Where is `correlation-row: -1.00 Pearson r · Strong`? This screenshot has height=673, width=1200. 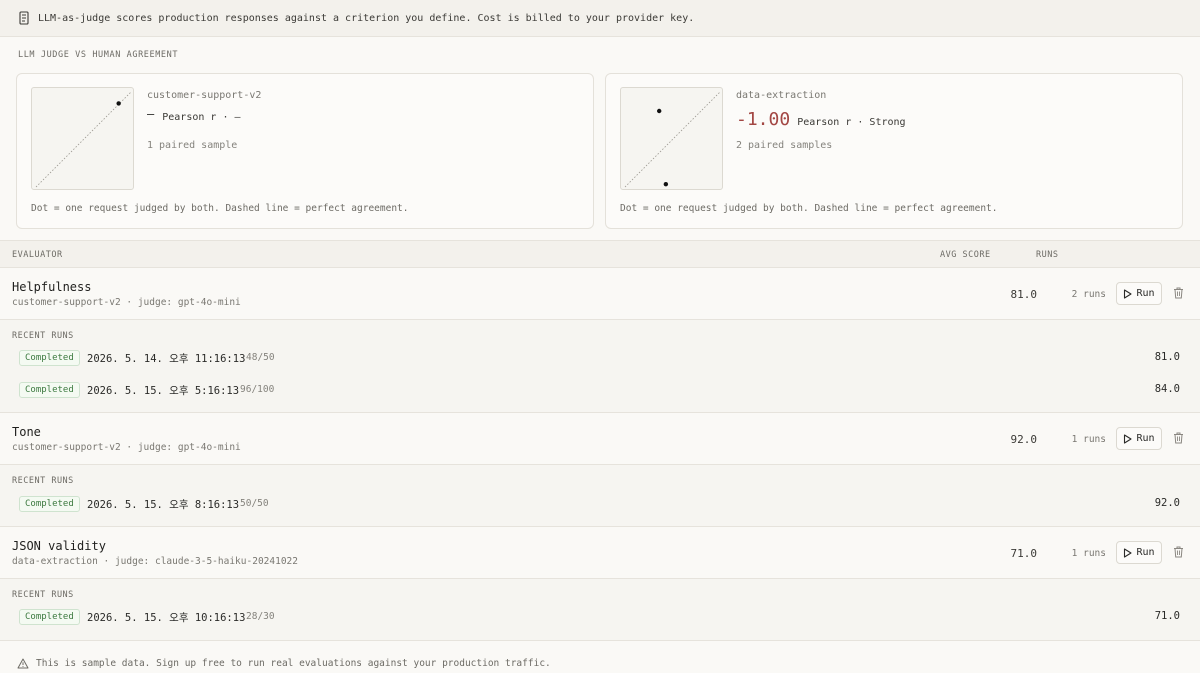 correlation-row: -1.00 Pearson r · Strong is located at coordinates (821, 119).